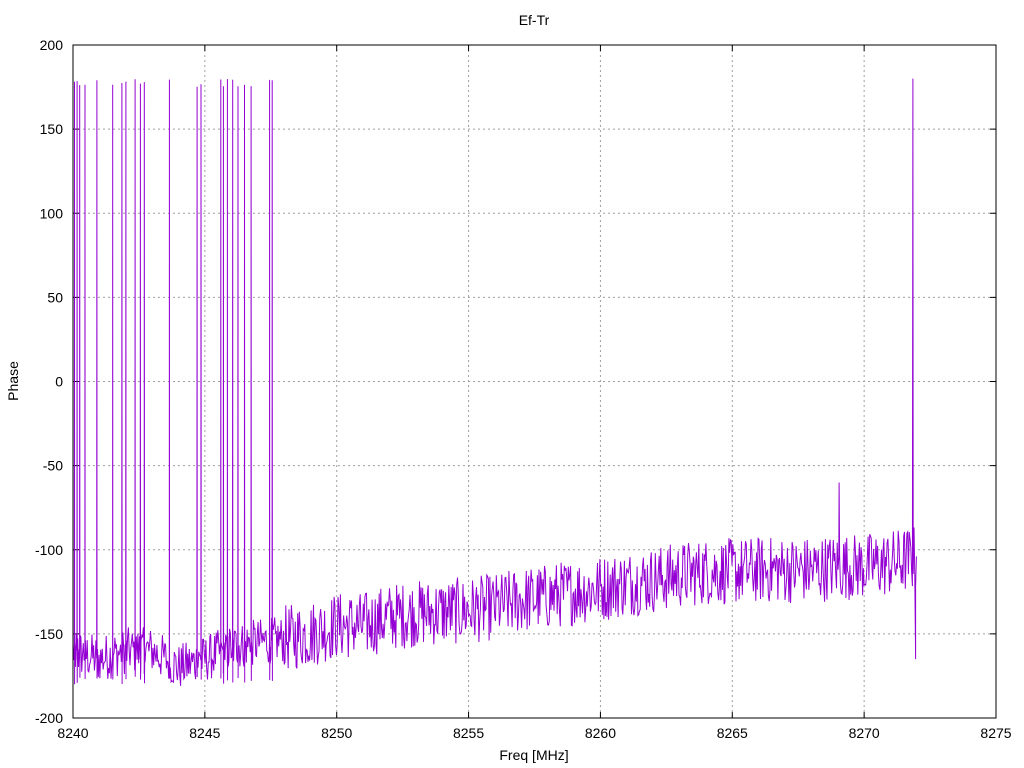 This screenshot has height=768, width=1024. I want to click on x-tick-label: 8240, so click(72, 733).